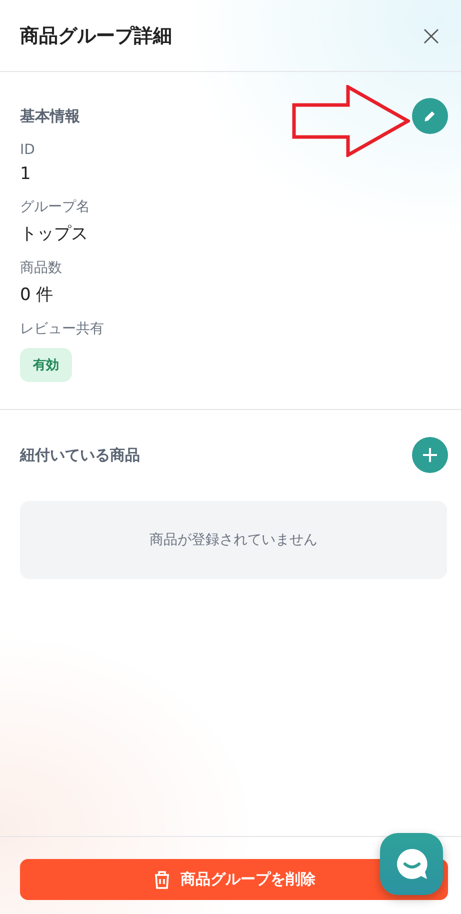 This screenshot has width=461, height=914. What do you see at coordinates (161, 880) in the screenshot?
I see `trash-icon` at bounding box center [161, 880].